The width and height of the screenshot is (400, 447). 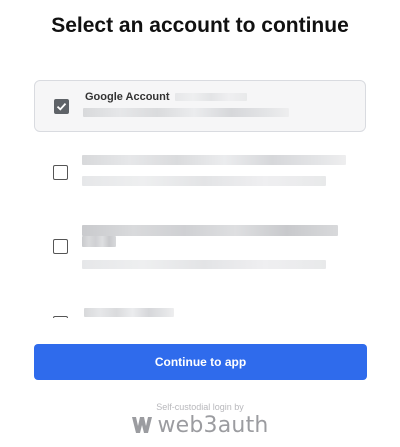 What do you see at coordinates (99, 241) in the screenshot?
I see `redacted-account-name-wrap` at bounding box center [99, 241].